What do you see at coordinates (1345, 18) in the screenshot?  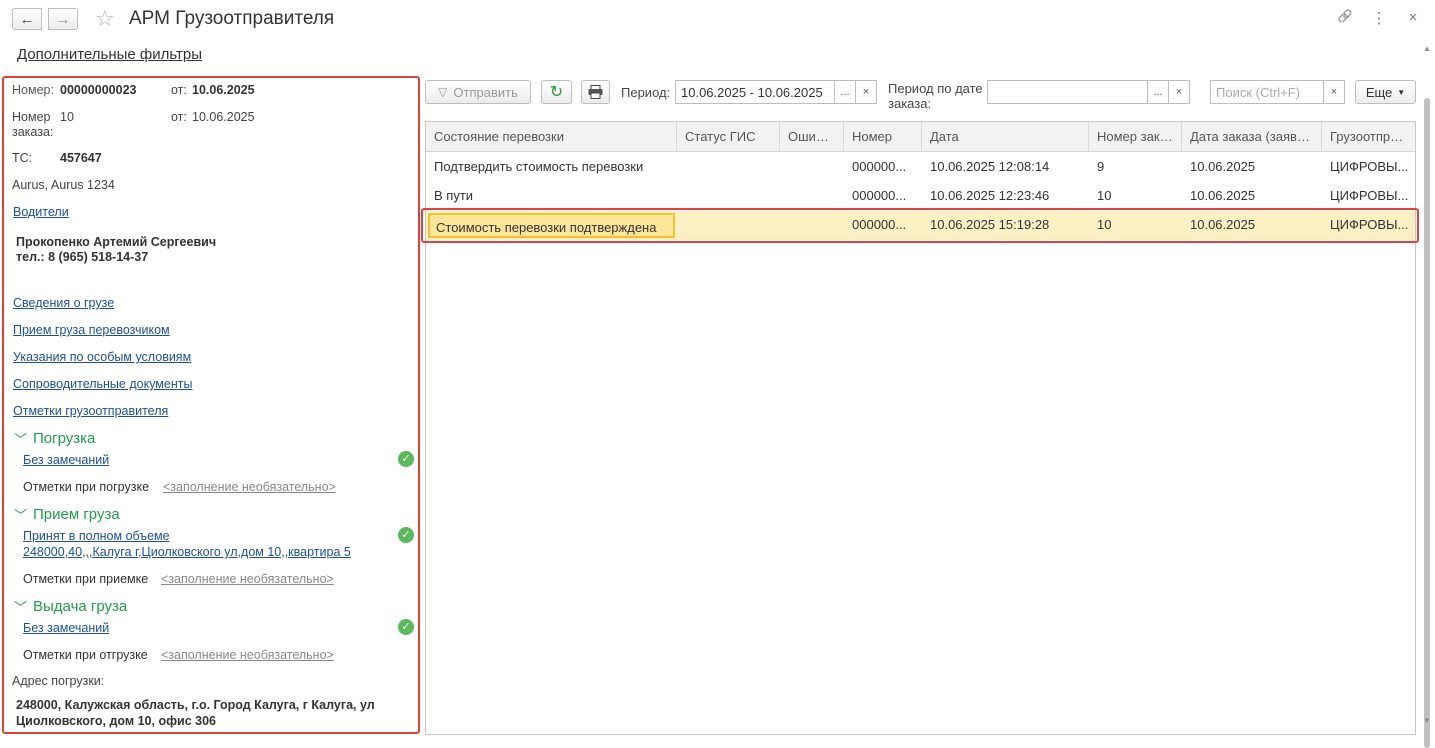 I see `link-icon: 🔗` at bounding box center [1345, 18].